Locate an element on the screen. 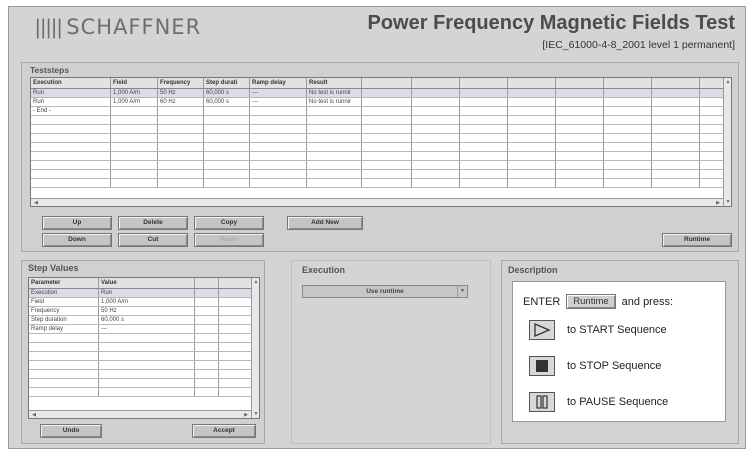 The image size is (754, 455). column-header: Execution is located at coordinates (71, 83).